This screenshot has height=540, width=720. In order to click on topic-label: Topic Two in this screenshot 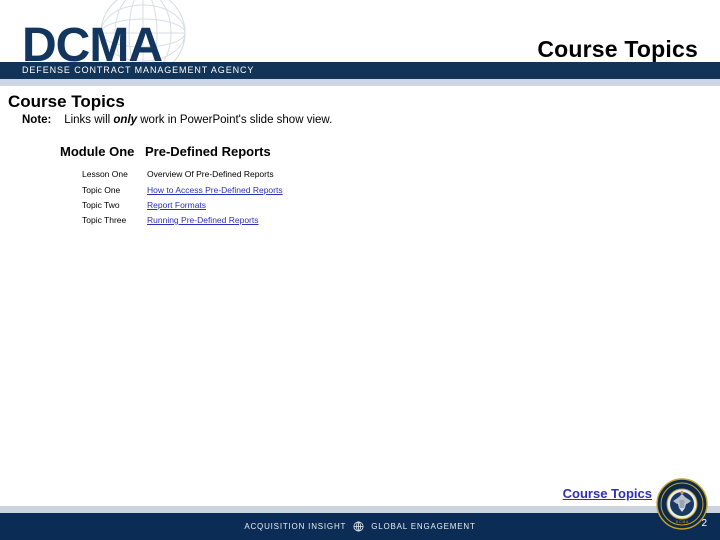, I will do `click(101, 205)`.